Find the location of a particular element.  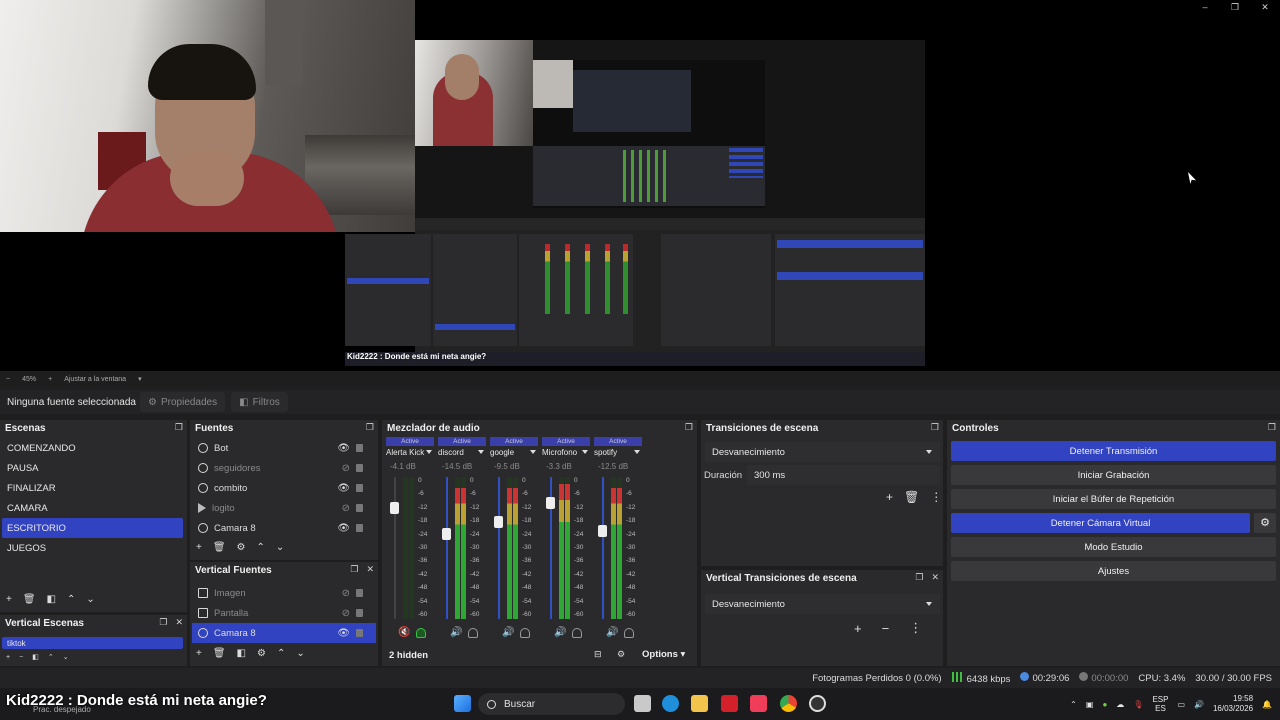

stop-virtual-camera-button: Detener Cámara Virtual is located at coordinates (1100, 523).